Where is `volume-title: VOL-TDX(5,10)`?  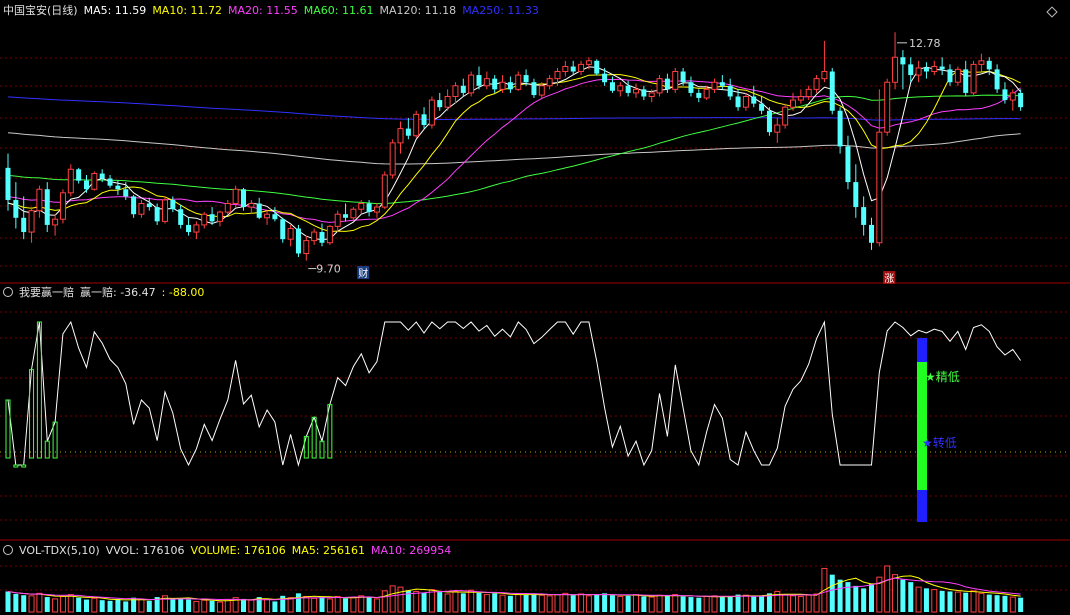 volume-title: VOL-TDX(5,10) is located at coordinates (59, 550).